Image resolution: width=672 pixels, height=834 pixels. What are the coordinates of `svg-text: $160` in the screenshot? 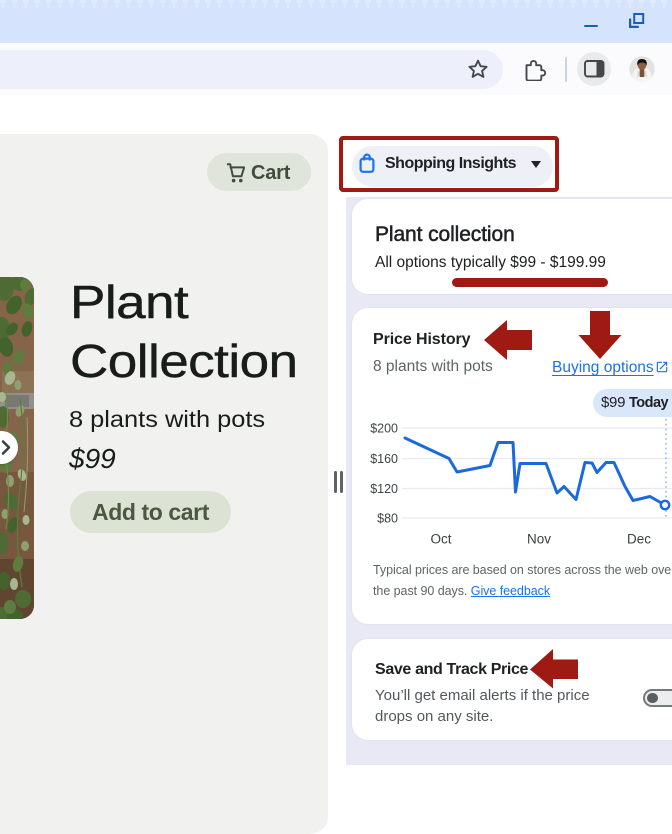 It's located at (384, 459).